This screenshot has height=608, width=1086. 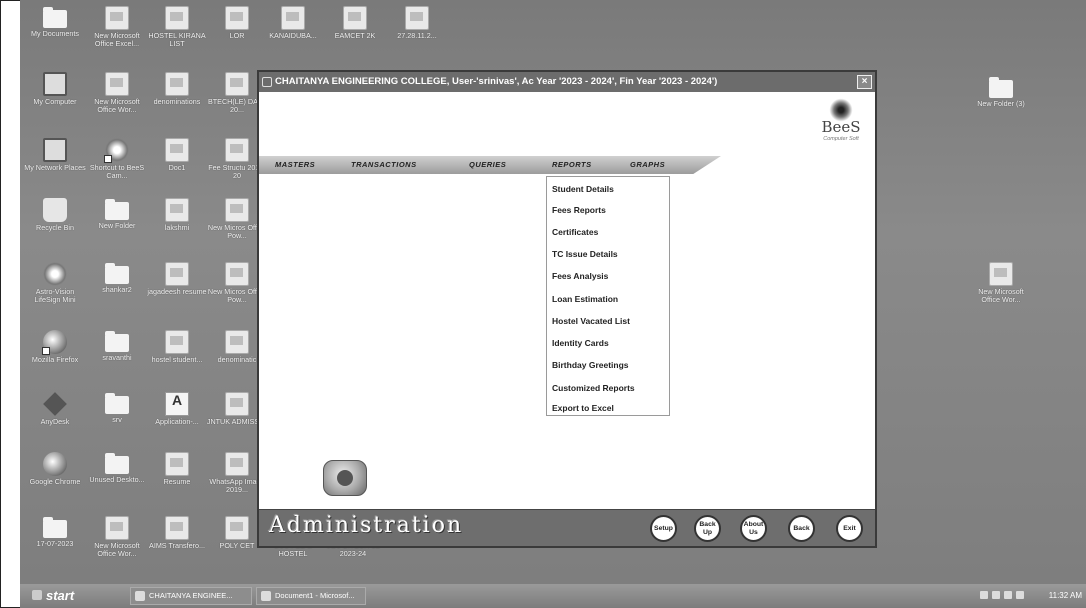 I want to click on desktop-icon-firefox: Mozilla Firefox, so click(x=55, y=347).